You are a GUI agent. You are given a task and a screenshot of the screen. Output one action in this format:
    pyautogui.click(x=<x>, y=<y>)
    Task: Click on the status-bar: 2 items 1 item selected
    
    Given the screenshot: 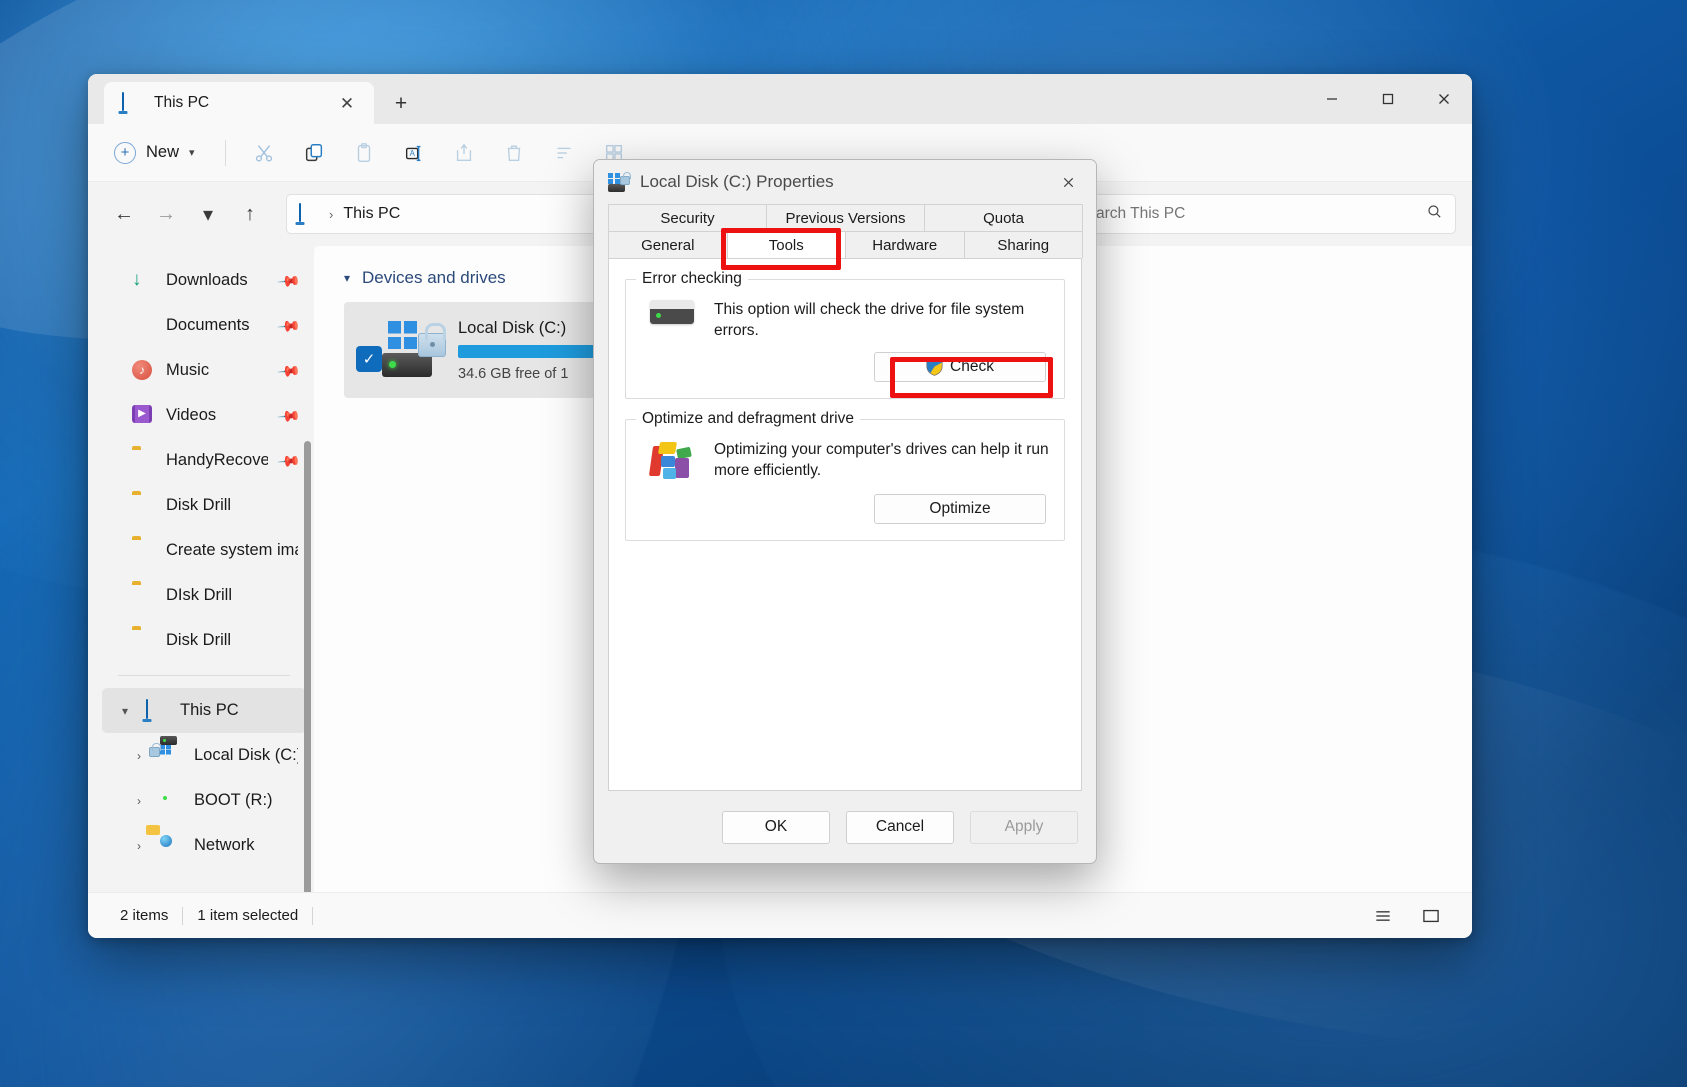 What is the action you would take?
    pyautogui.click(x=780, y=915)
    